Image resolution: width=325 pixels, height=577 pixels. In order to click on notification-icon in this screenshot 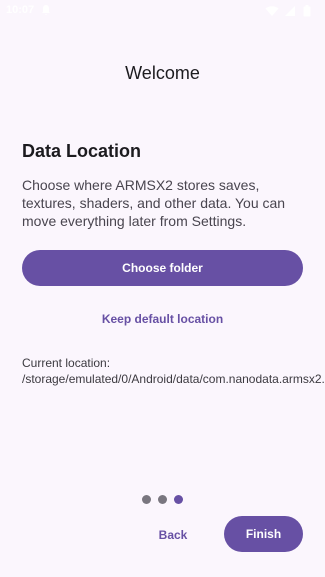, I will do `click(47, 10)`.